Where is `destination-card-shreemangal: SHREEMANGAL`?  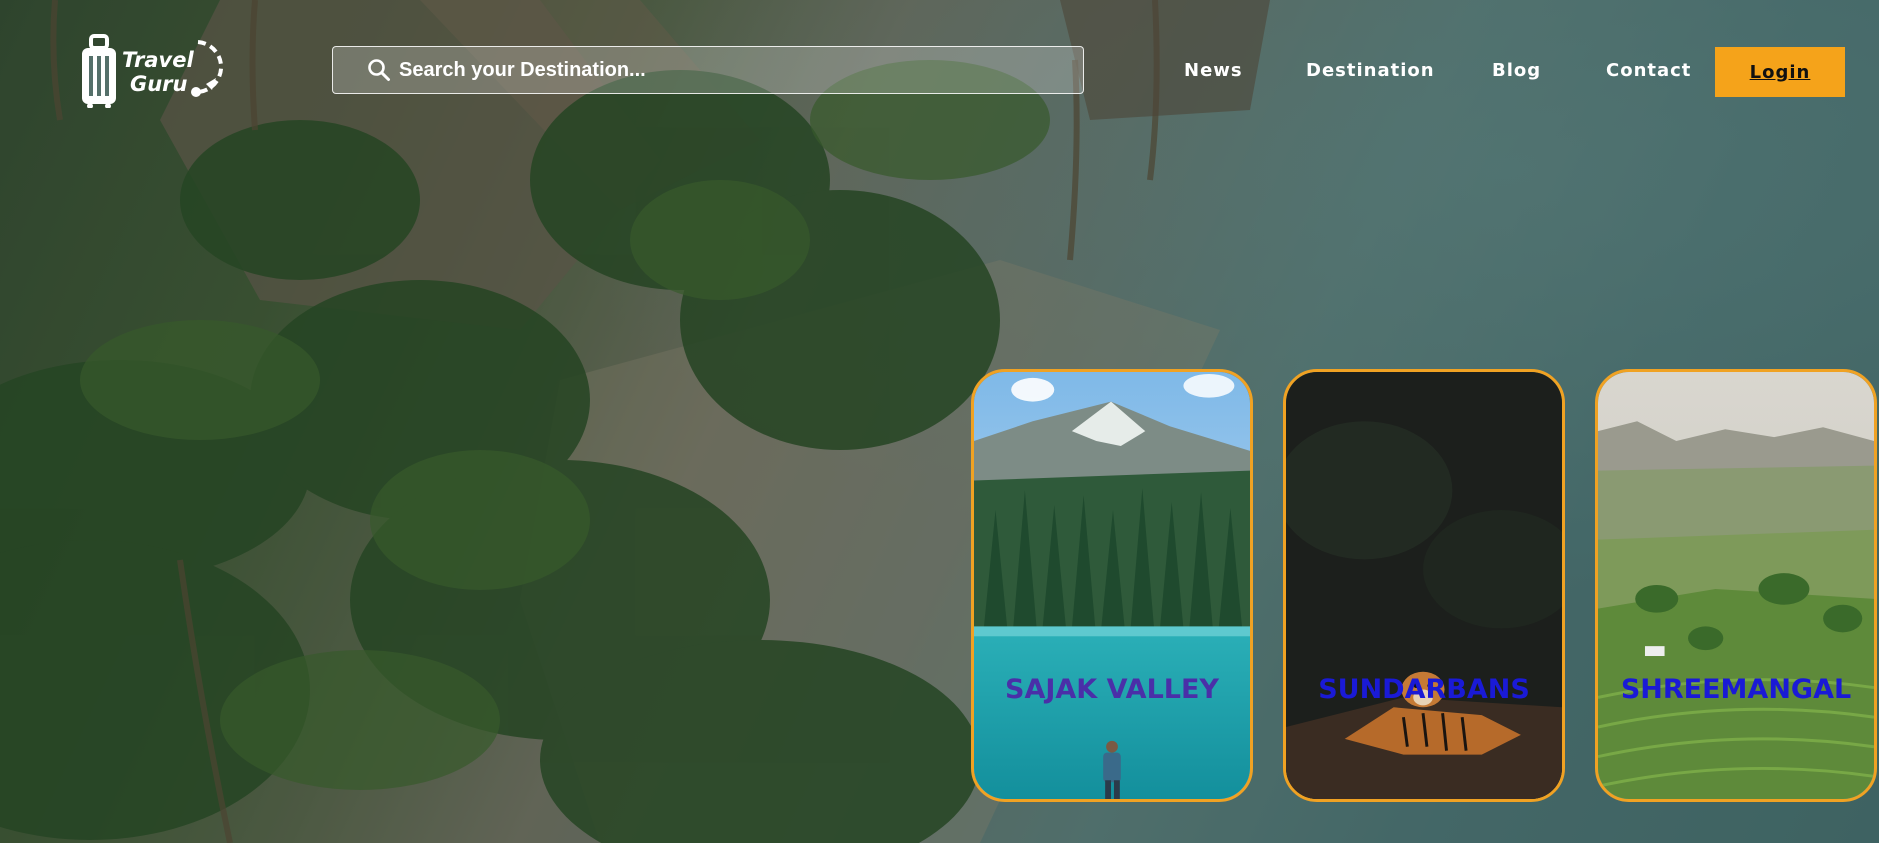
destination-card-shreemangal: SHREEMANGAL is located at coordinates (1736, 585).